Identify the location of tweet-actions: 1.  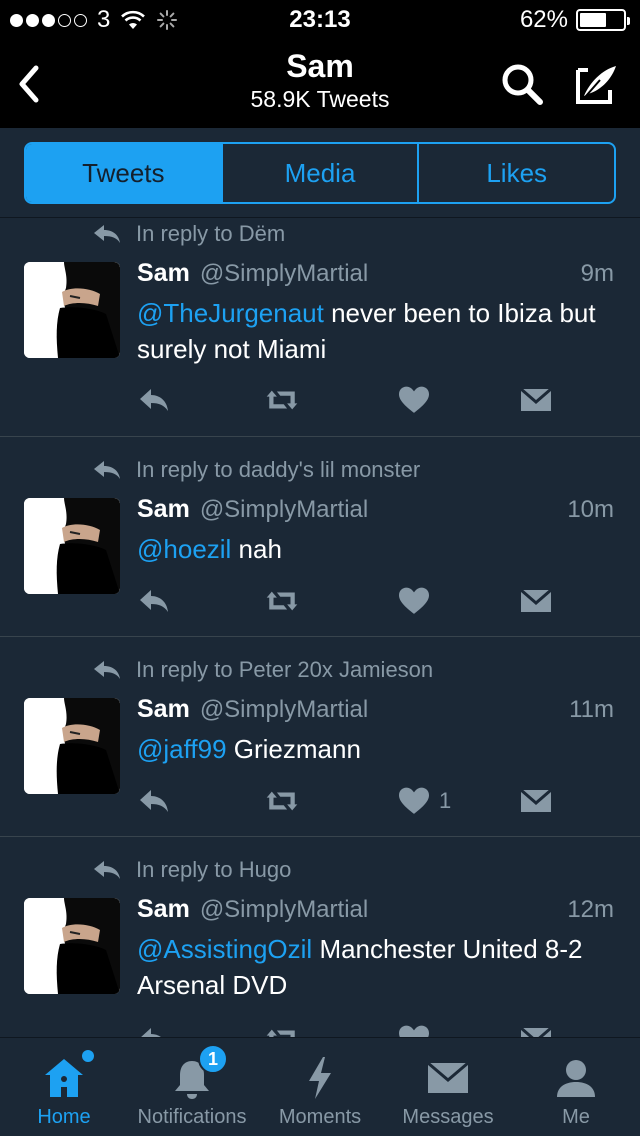
(347, 801).